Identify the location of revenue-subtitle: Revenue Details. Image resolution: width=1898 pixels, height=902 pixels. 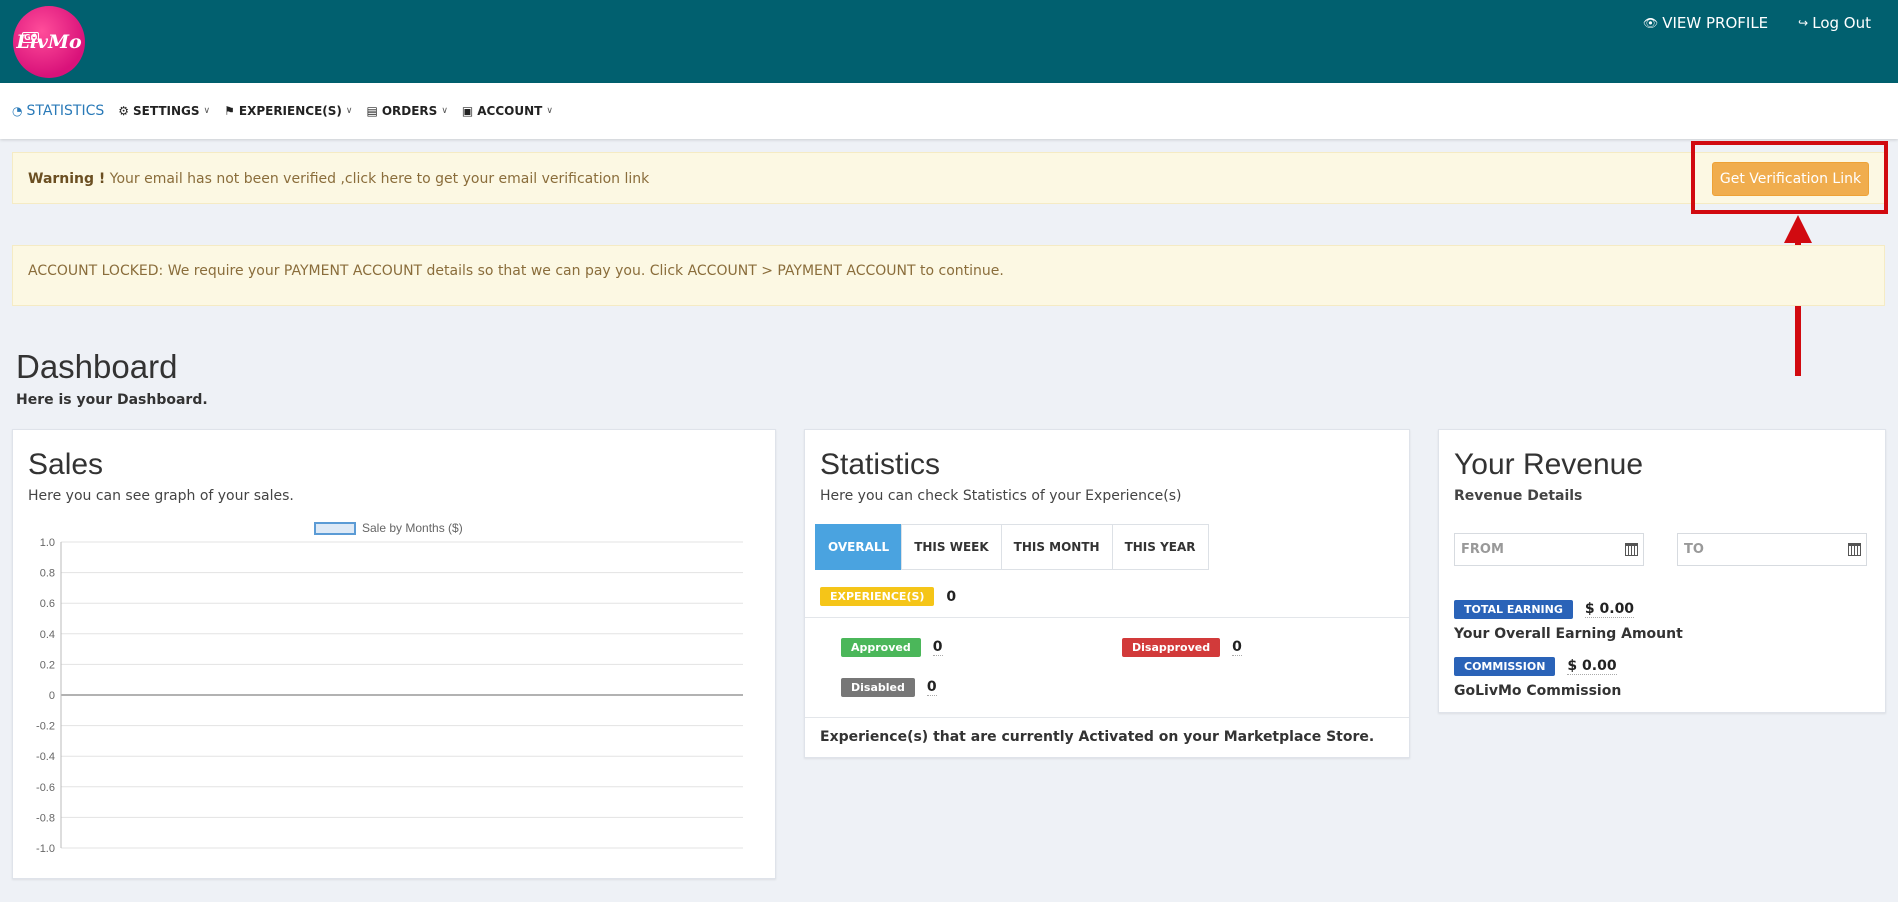
(1518, 496).